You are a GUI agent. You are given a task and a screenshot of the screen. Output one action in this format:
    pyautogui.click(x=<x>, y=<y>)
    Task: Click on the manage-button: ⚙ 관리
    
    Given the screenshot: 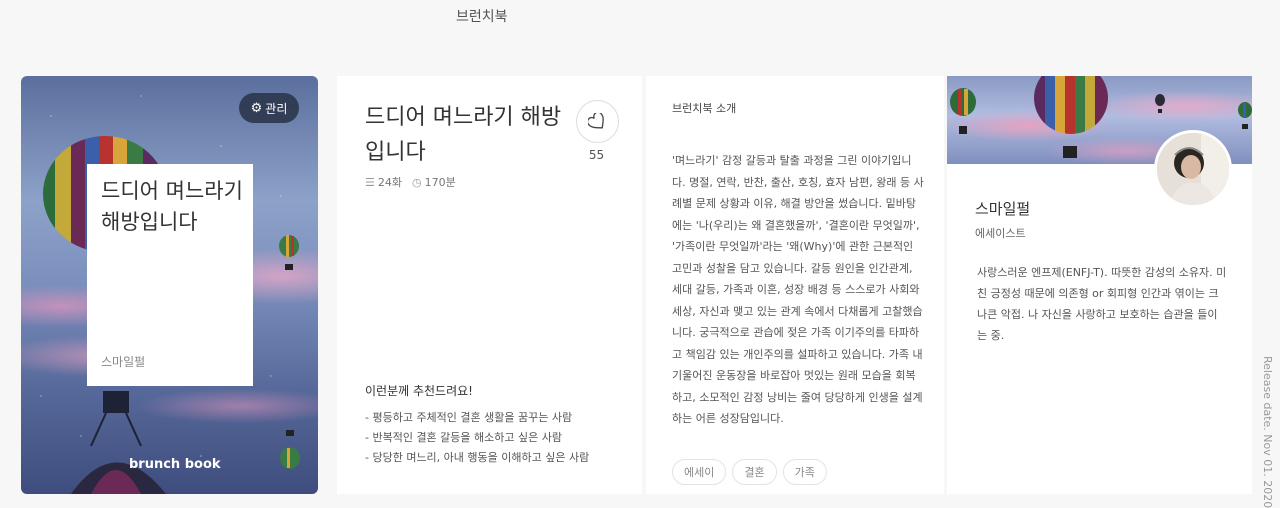 What is the action you would take?
    pyautogui.click(x=269, y=108)
    